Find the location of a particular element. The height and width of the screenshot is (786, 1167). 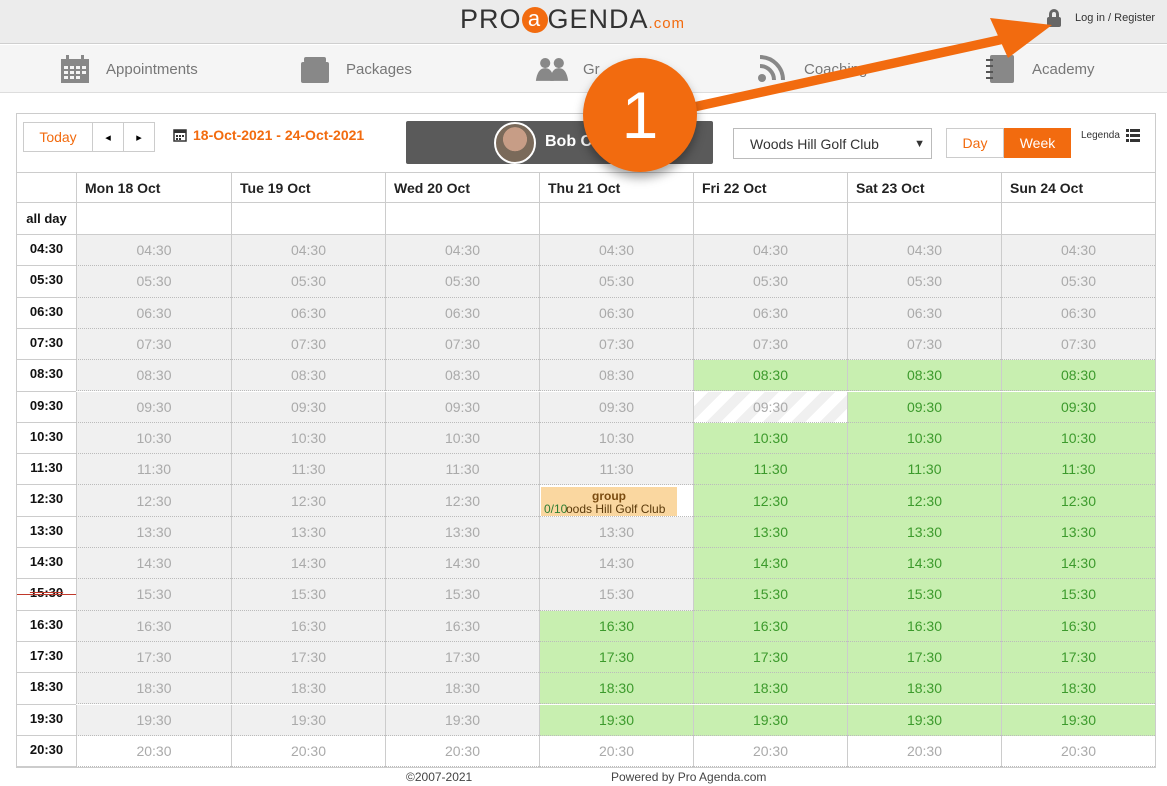

login-register-link: Log in / Register is located at coordinates (1100, 18).